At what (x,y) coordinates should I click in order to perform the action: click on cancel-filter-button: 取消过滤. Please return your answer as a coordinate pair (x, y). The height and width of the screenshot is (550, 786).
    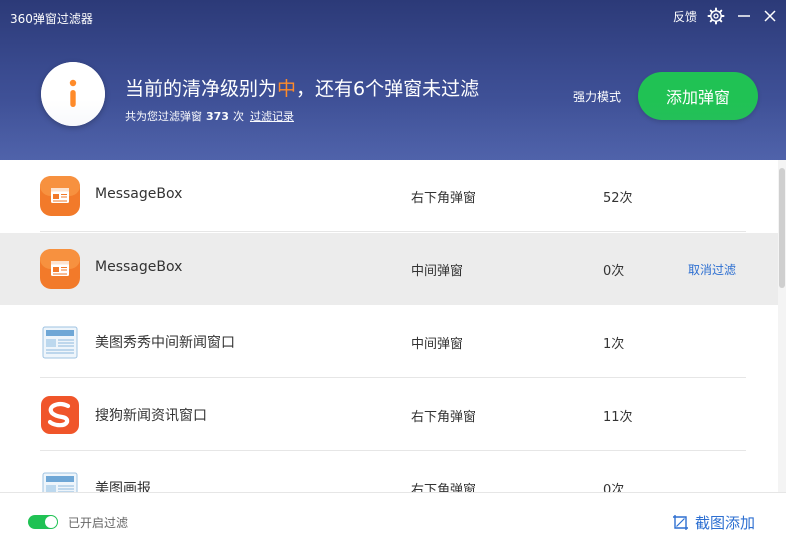
    Looking at the image, I should click on (712, 269).